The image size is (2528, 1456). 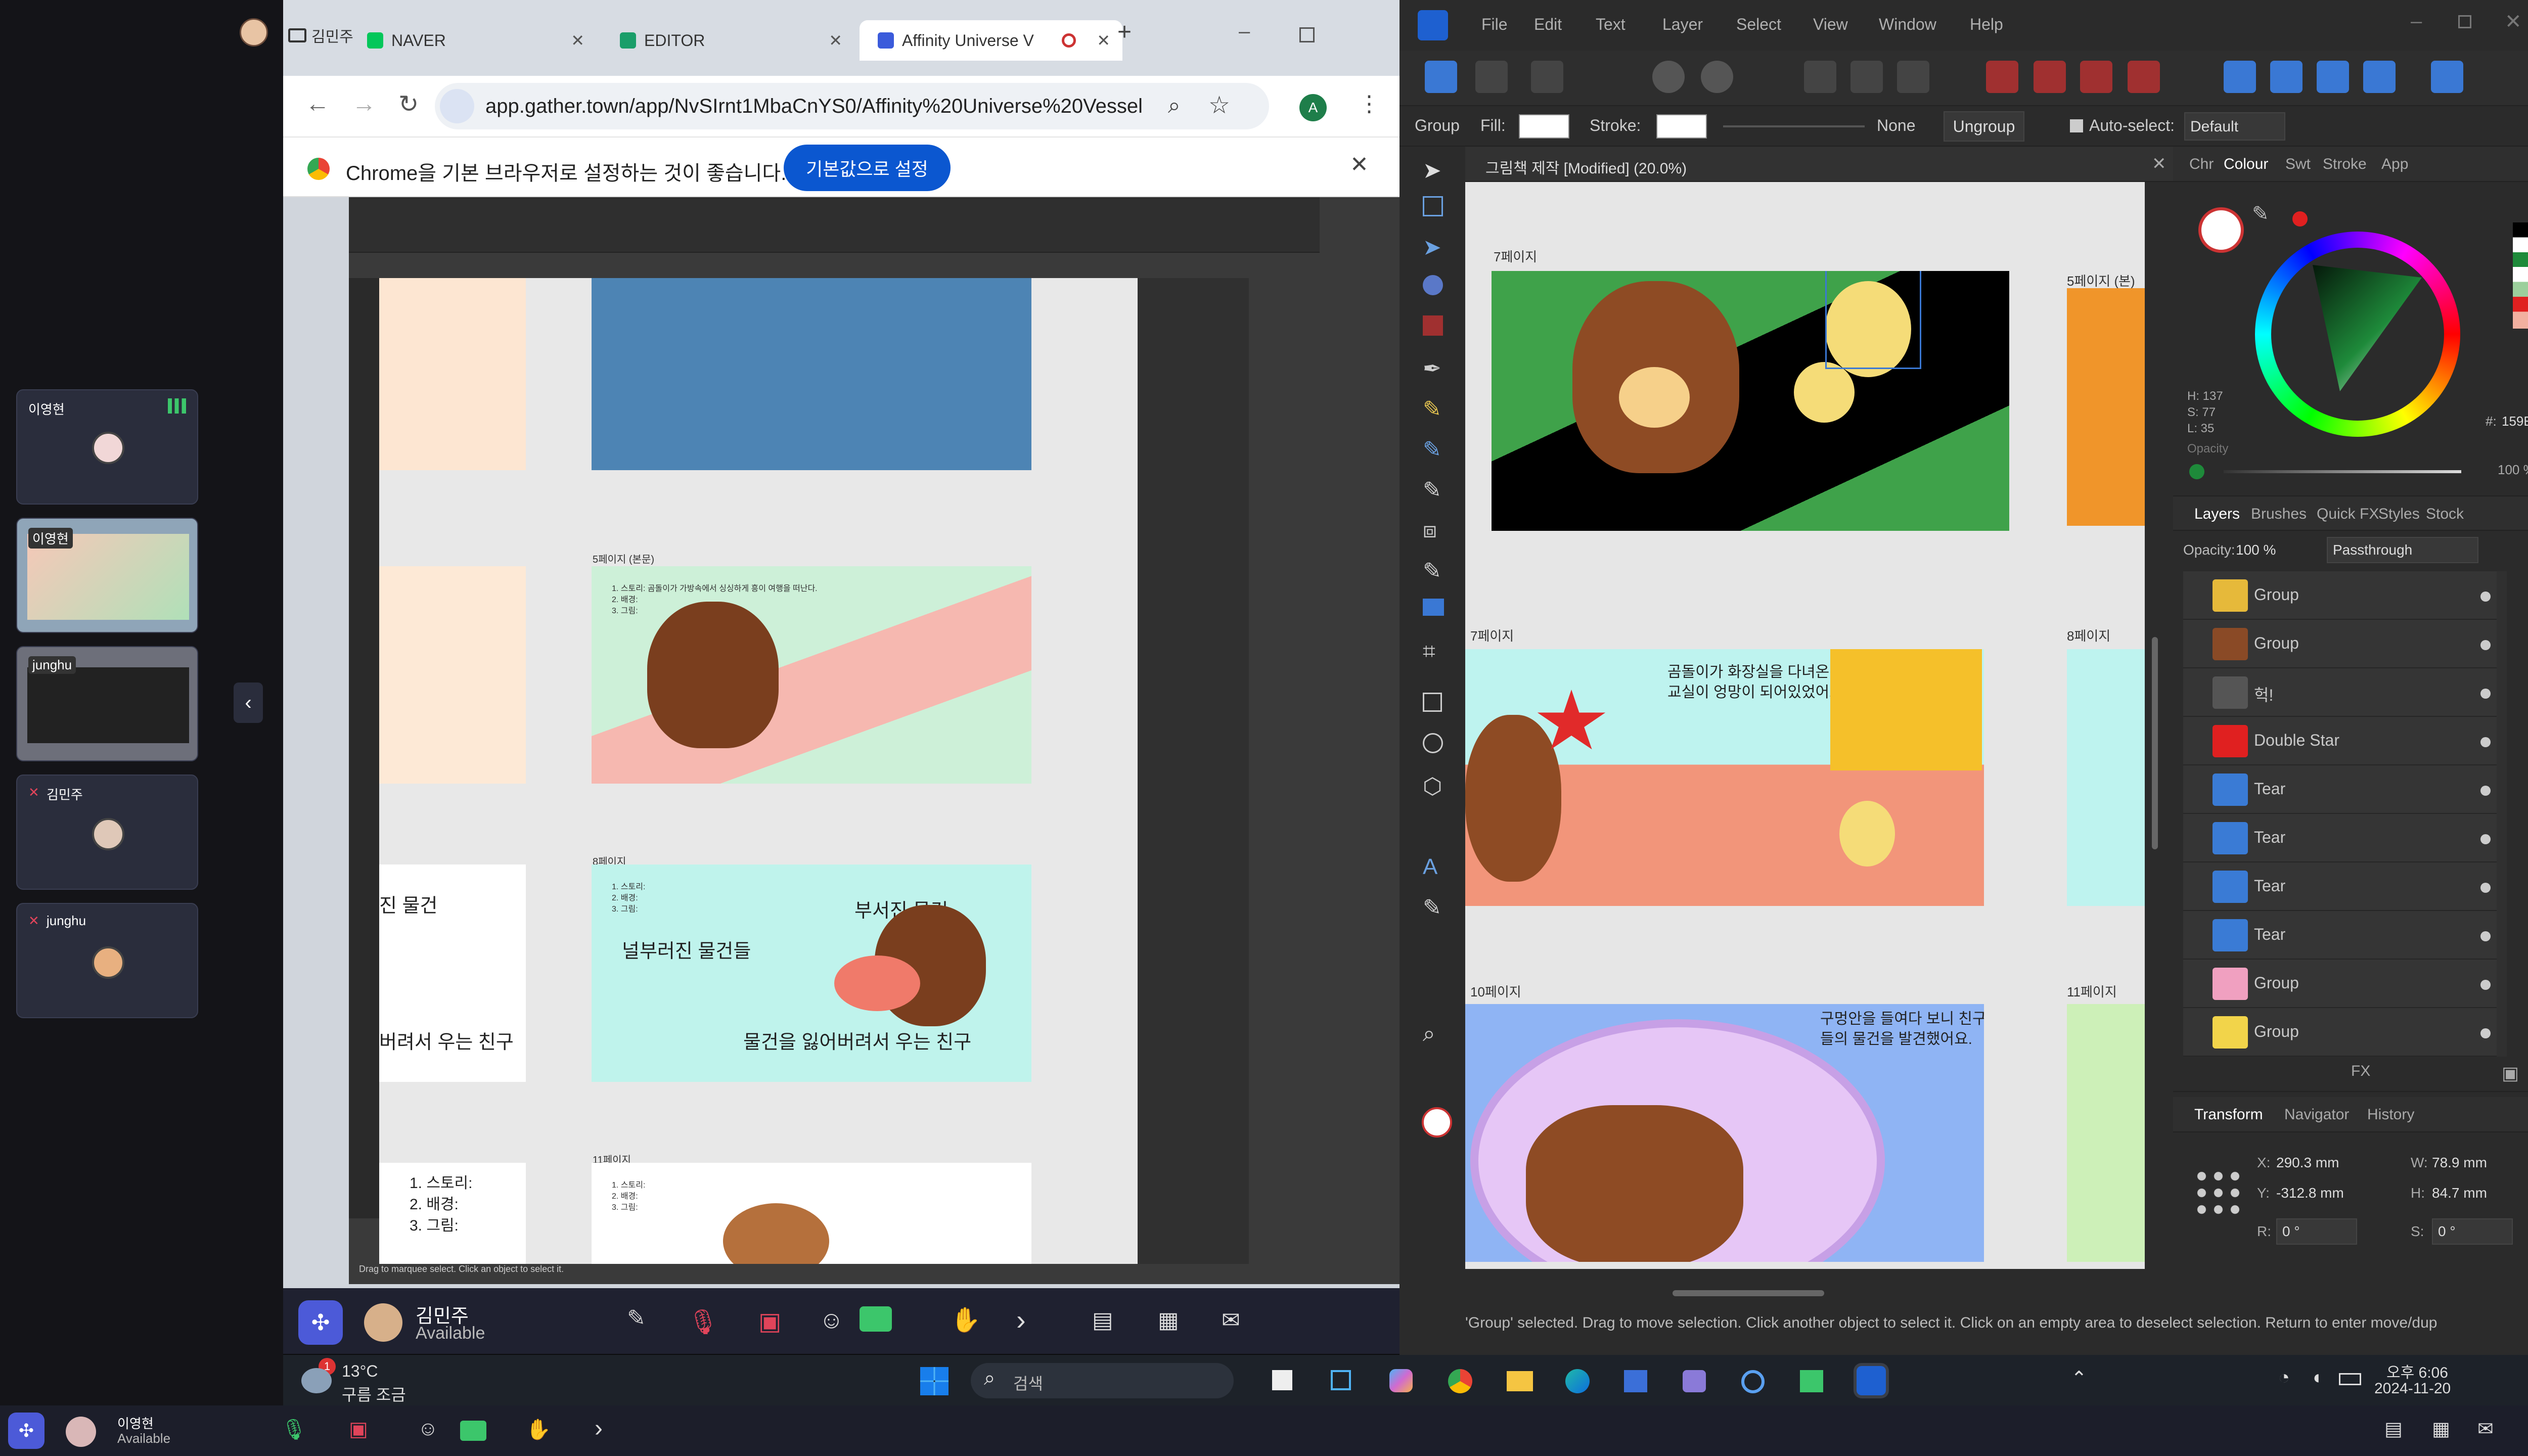 I want to click on affinity-taskbar-icon, so click(x=1872, y=1380).